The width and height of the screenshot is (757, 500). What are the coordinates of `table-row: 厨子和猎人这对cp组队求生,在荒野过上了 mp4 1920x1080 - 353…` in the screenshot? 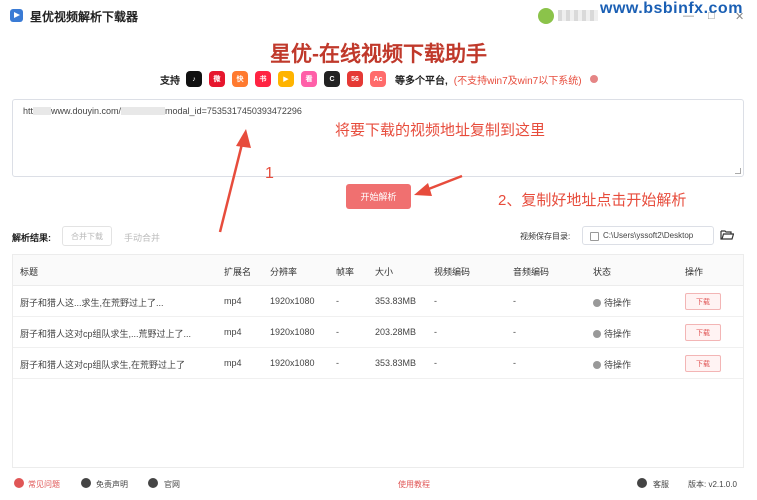 It's located at (378, 363).